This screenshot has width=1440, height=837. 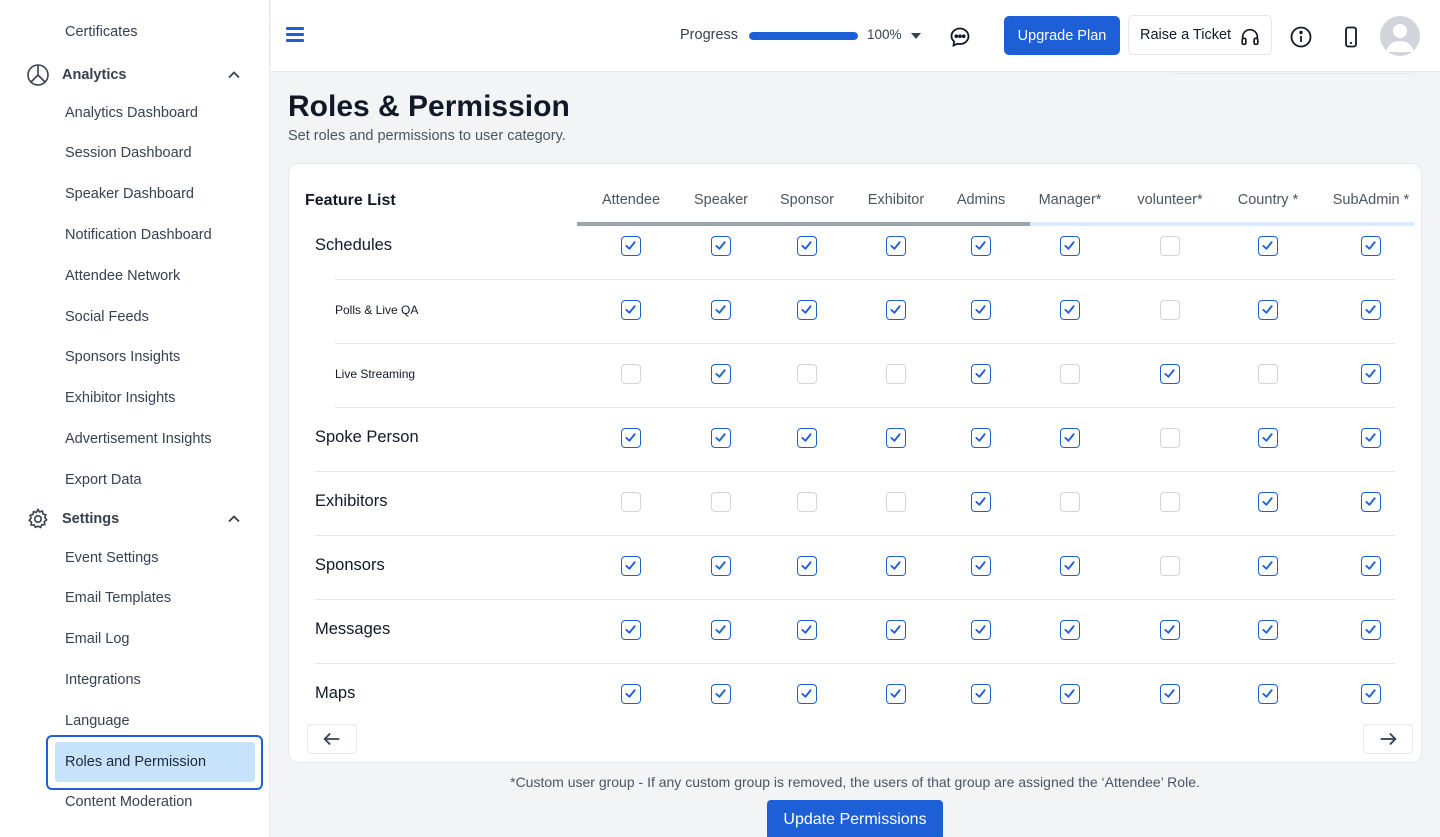 What do you see at coordinates (1400, 36) in the screenshot?
I see `avatar` at bounding box center [1400, 36].